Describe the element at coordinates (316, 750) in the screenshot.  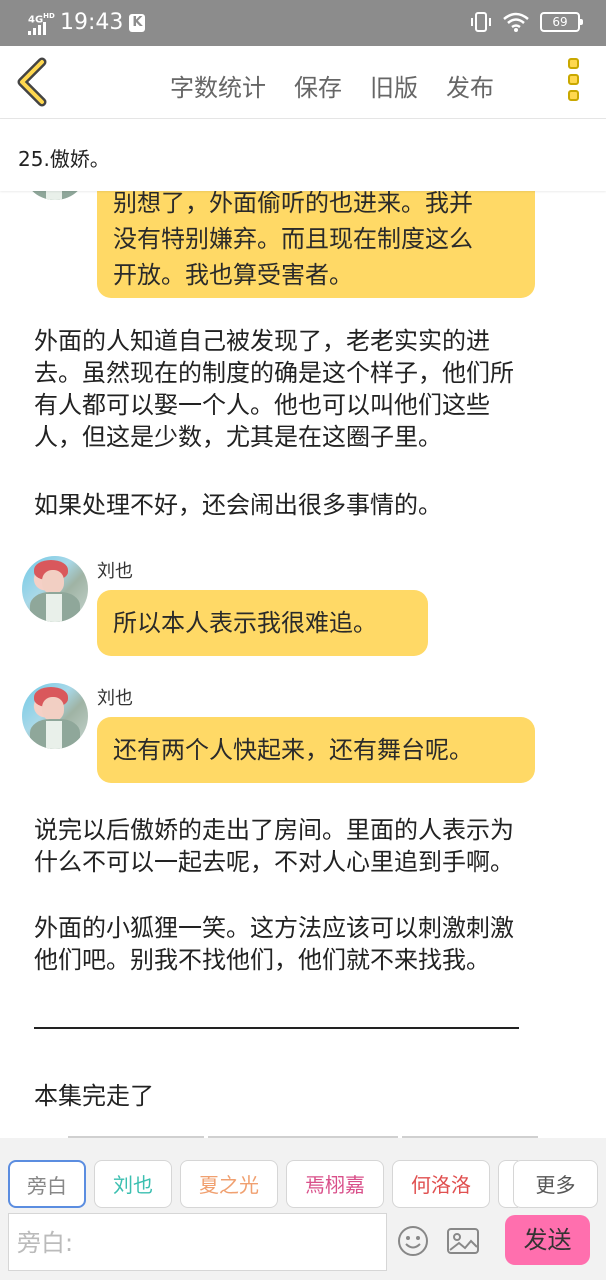
I see `dialogue-bubble: 还有两个人快起来，还有舞台呢。` at that location.